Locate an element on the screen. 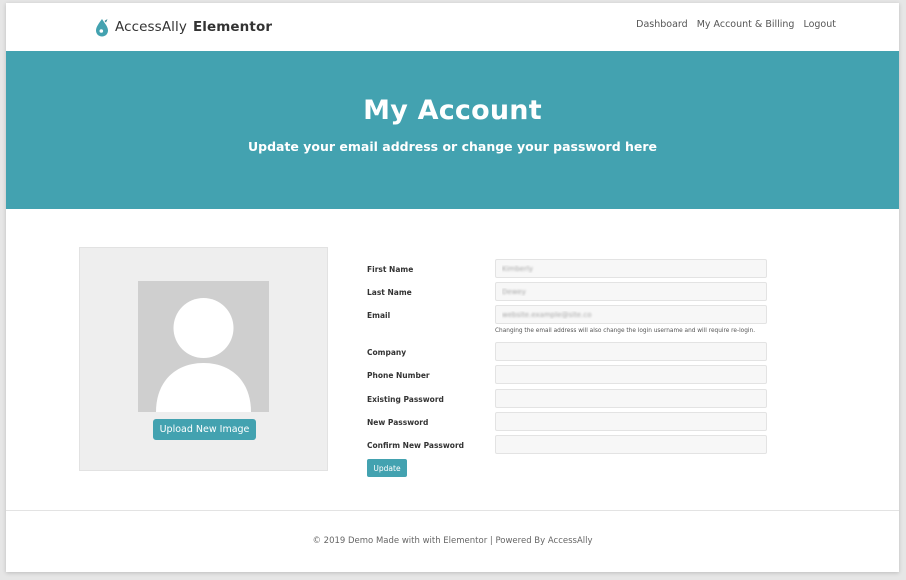 This screenshot has width=906, height=580. site-logo: AccessAlly Elementor is located at coordinates (183, 27).